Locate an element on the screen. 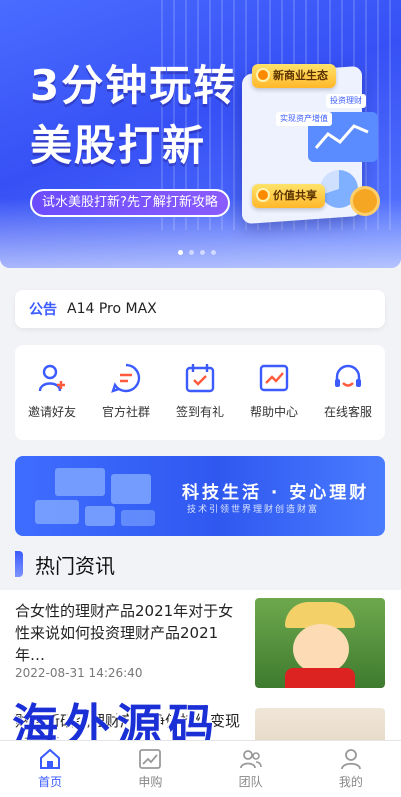 This screenshot has height=797, width=401. announcement-text: A14 Pro MAX is located at coordinates (112, 309).